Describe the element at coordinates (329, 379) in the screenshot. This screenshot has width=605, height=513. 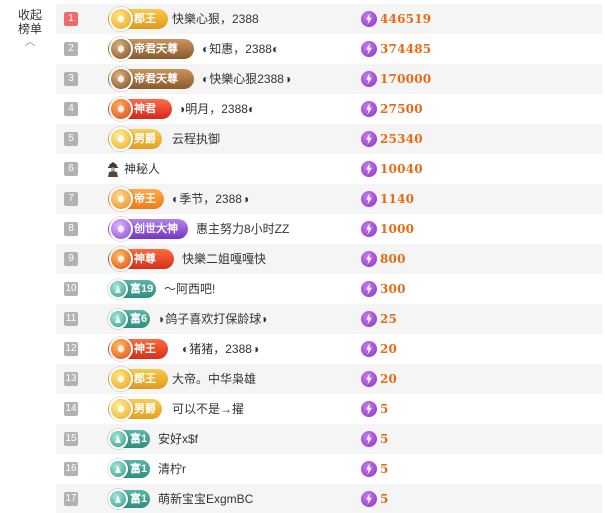
I see `leaderboard-row: 13 郡王 大帝。中华枭雄 20` at that location.